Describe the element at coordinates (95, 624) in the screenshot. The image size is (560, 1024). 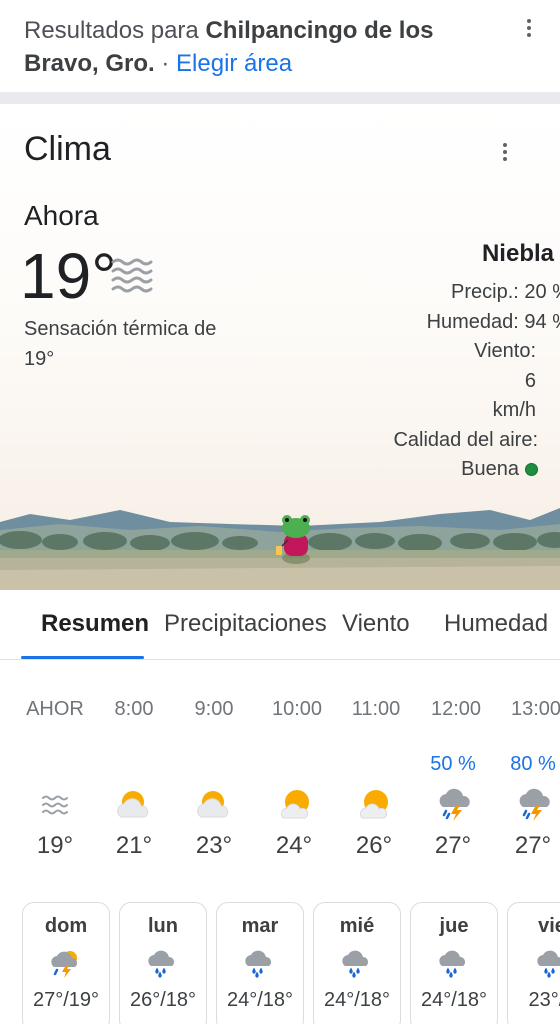
I see `tab-resumen: Resumen` at that location.